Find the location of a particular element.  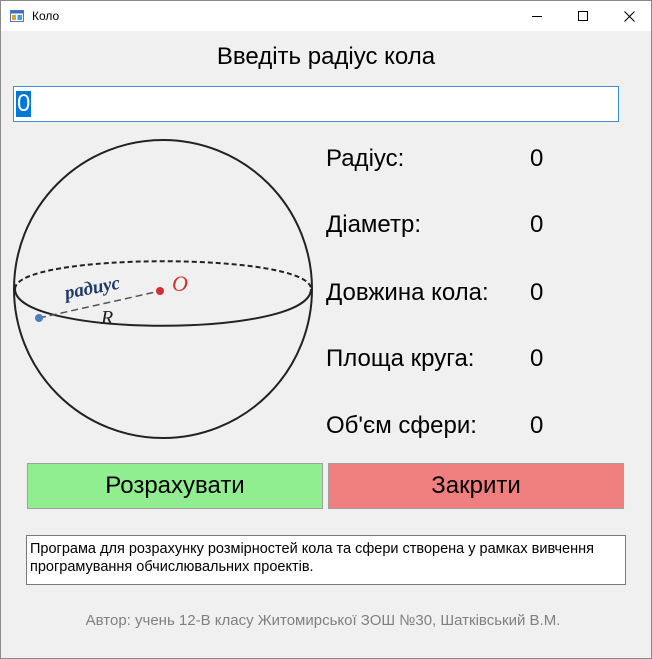

radius-value: 0 is located at coordinates (537, 158).